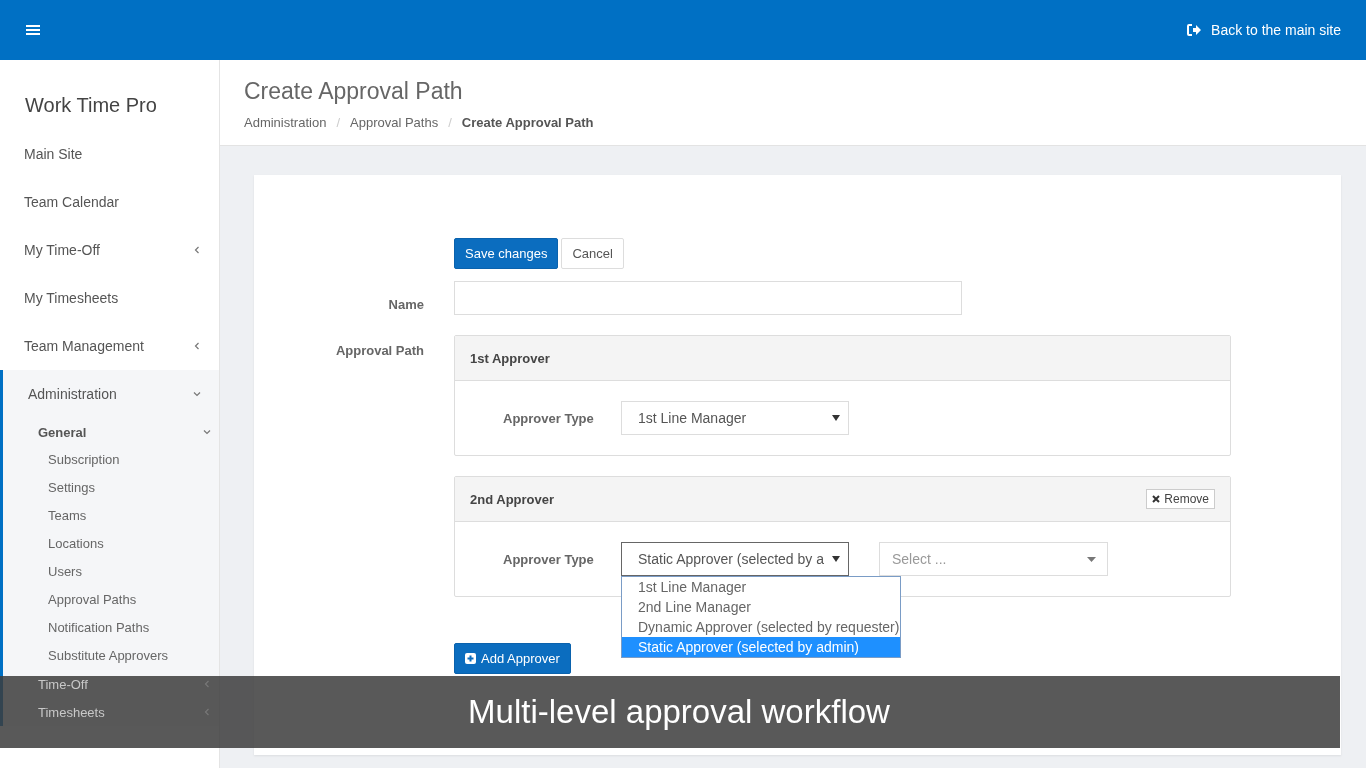  What do you see at coordinates (735, 418) in the screenshot?
I see `approver-type-select: 1st Line Manager` at bounding box center [735, 418].